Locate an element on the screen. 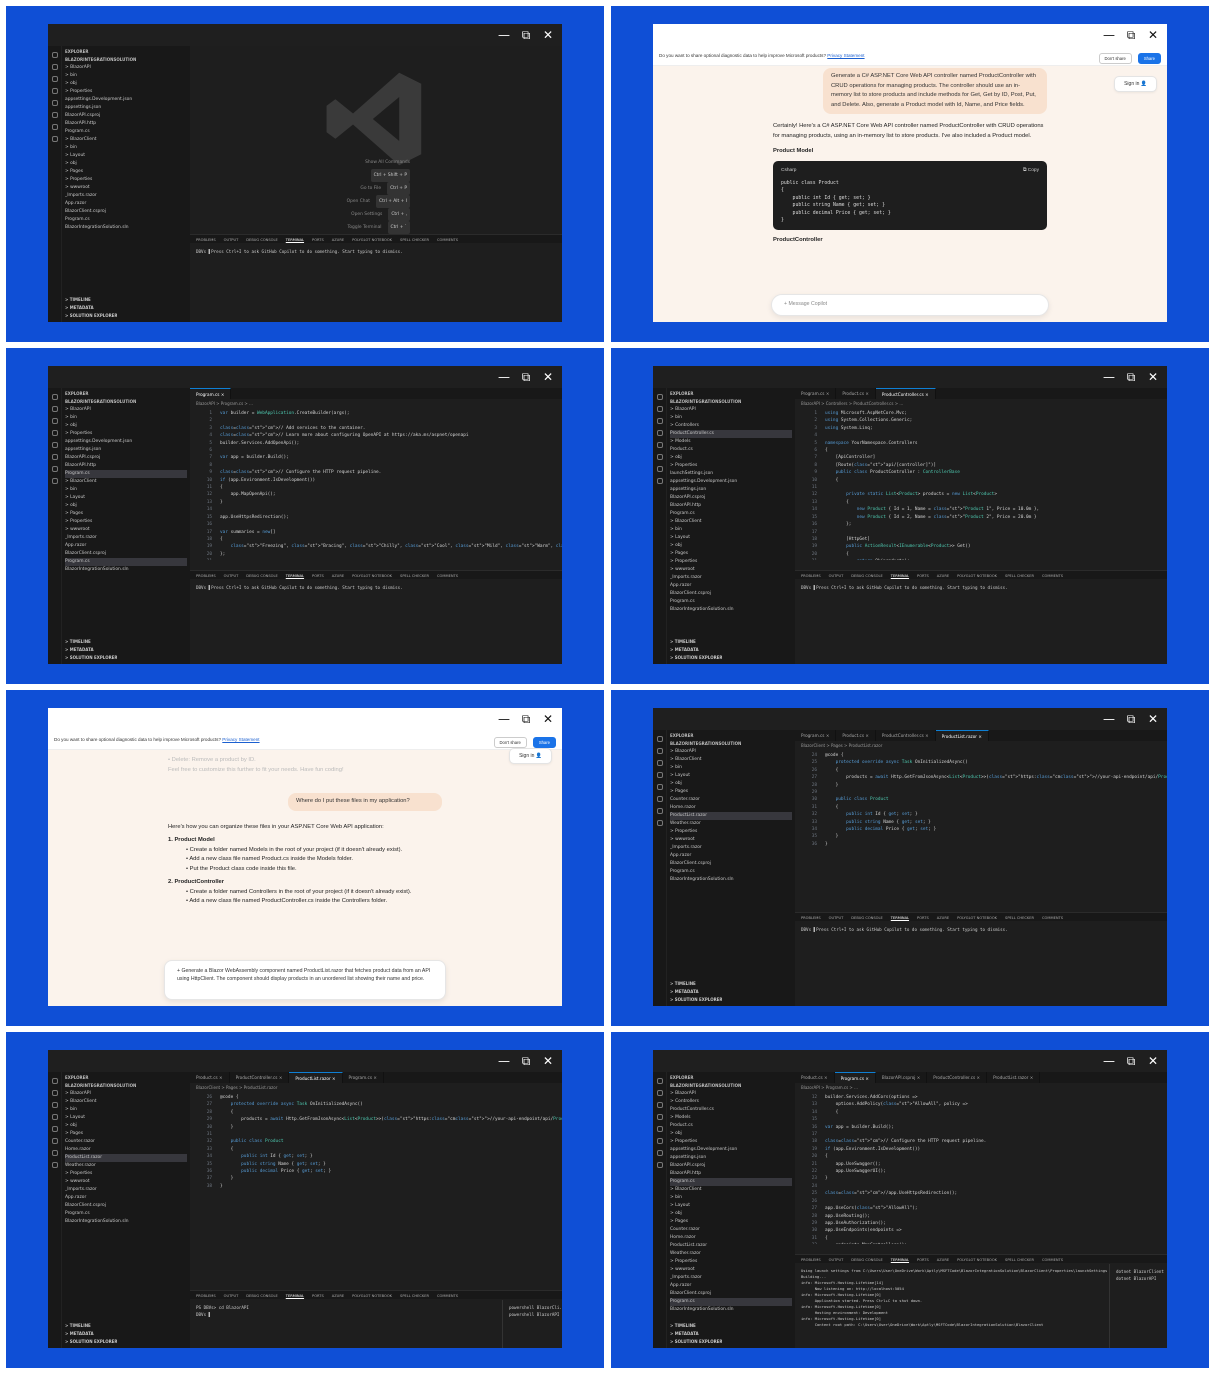  copilot-icon is located at coordinates (54, 115).